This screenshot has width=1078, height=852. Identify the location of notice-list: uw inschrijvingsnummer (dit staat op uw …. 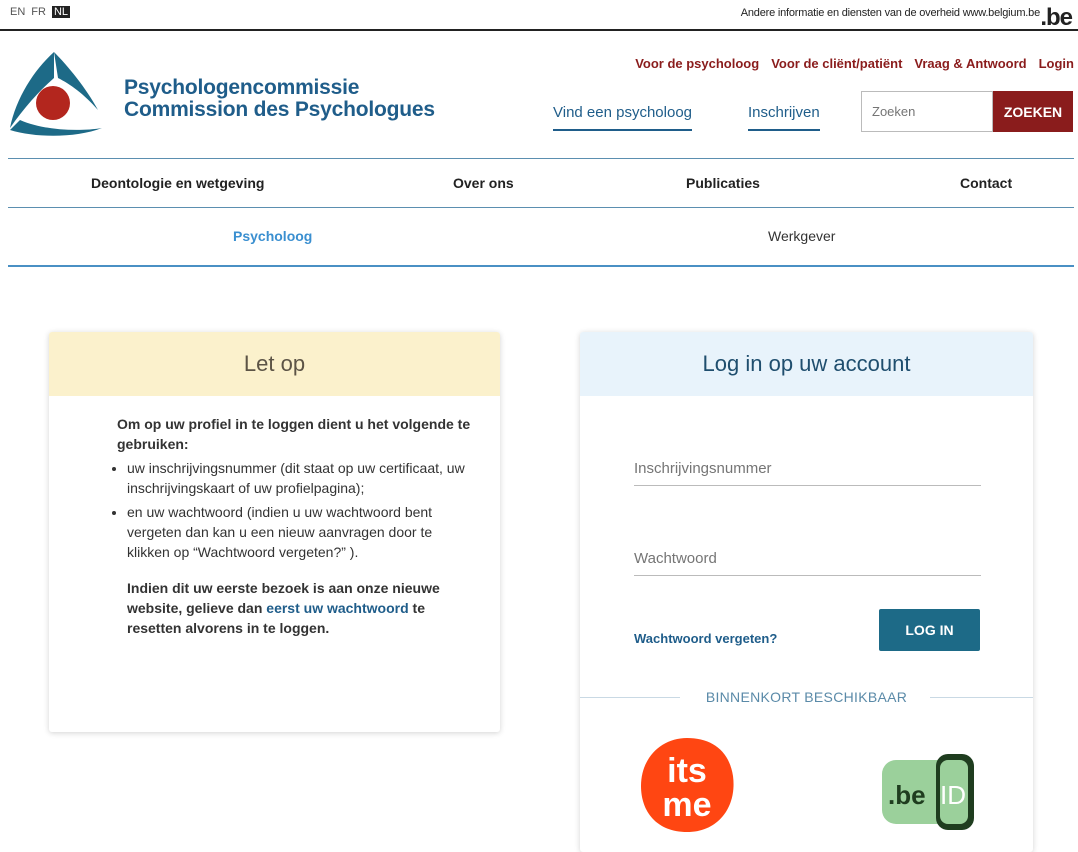
(276, 510).